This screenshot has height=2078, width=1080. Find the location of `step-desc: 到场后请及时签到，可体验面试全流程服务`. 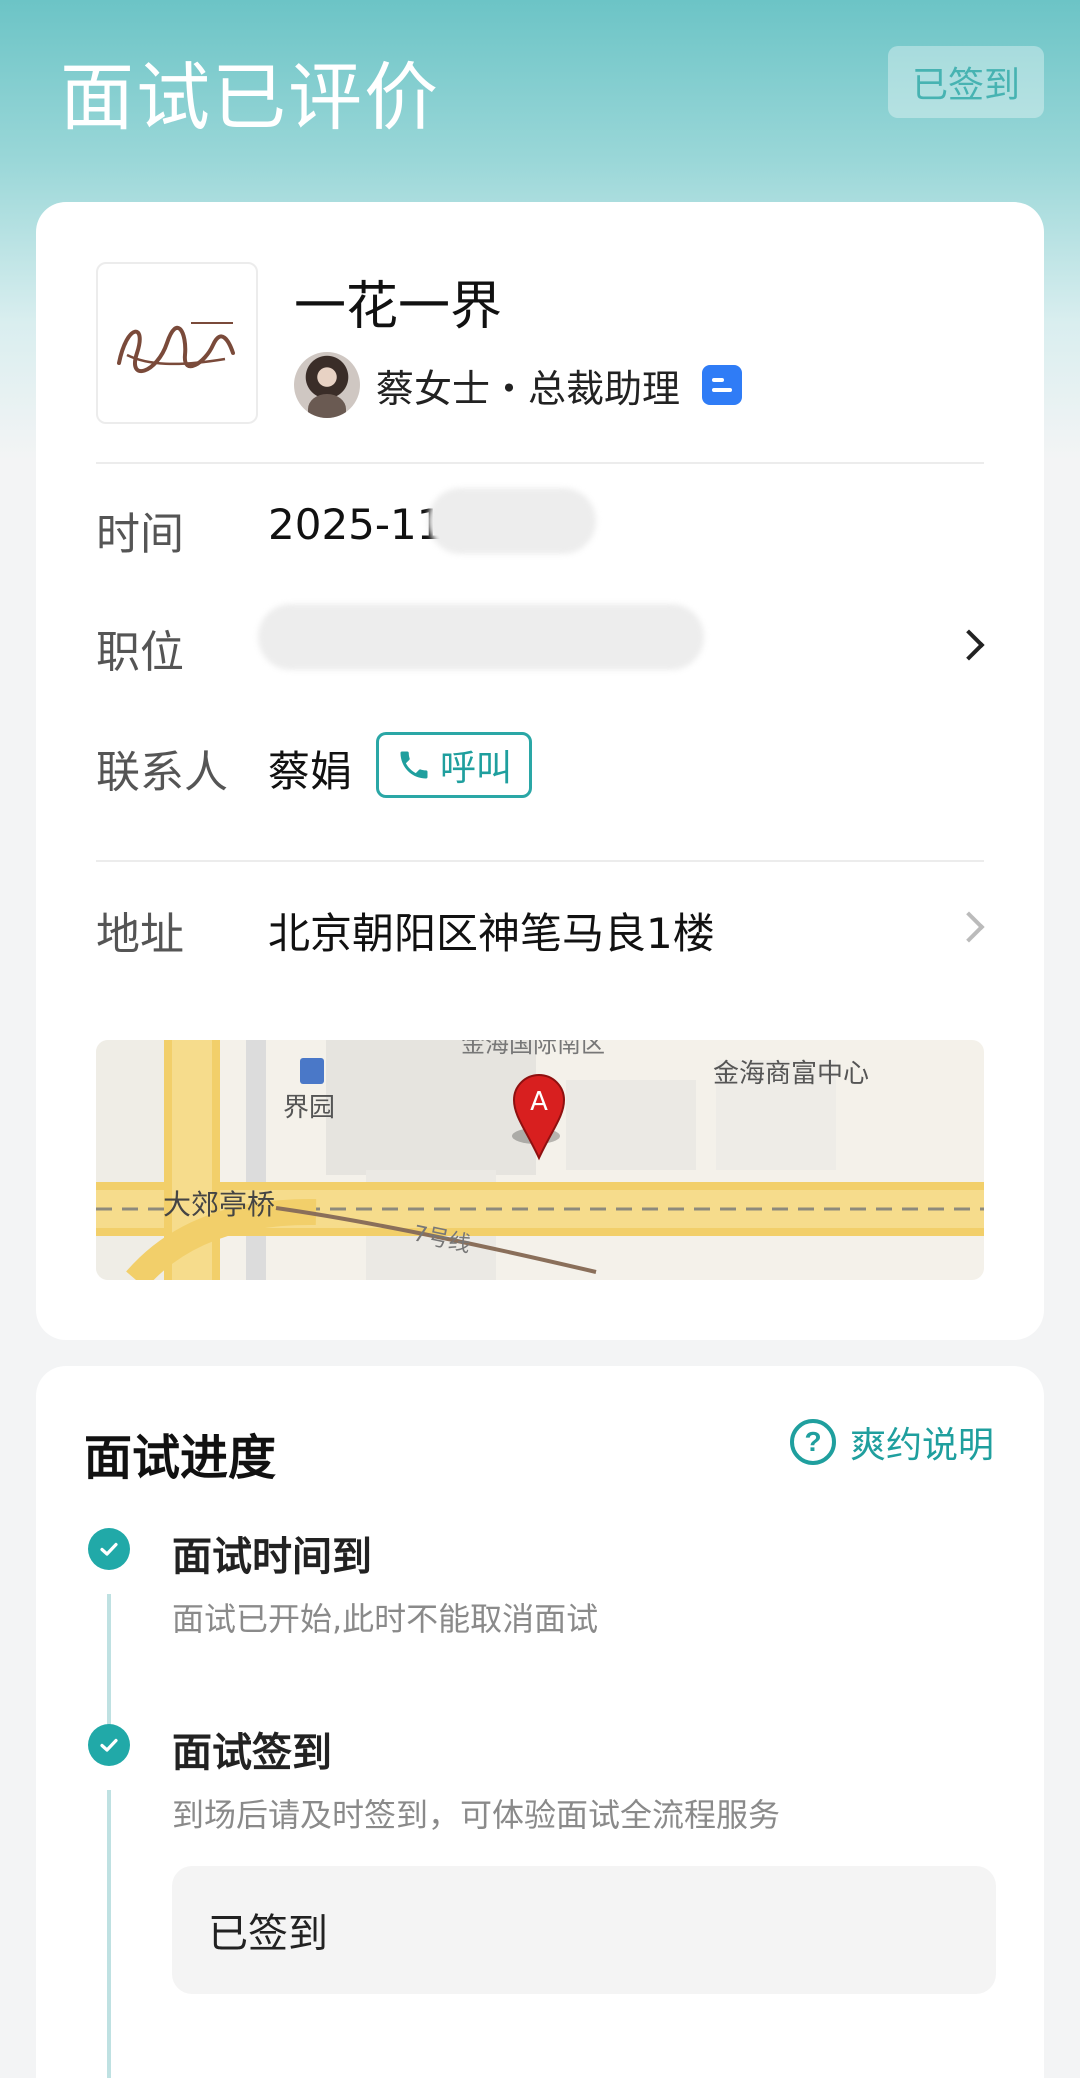

step-desc: 到场后请及时签到，可体验面试全流程服务 is located at coordinates (476, 1815).